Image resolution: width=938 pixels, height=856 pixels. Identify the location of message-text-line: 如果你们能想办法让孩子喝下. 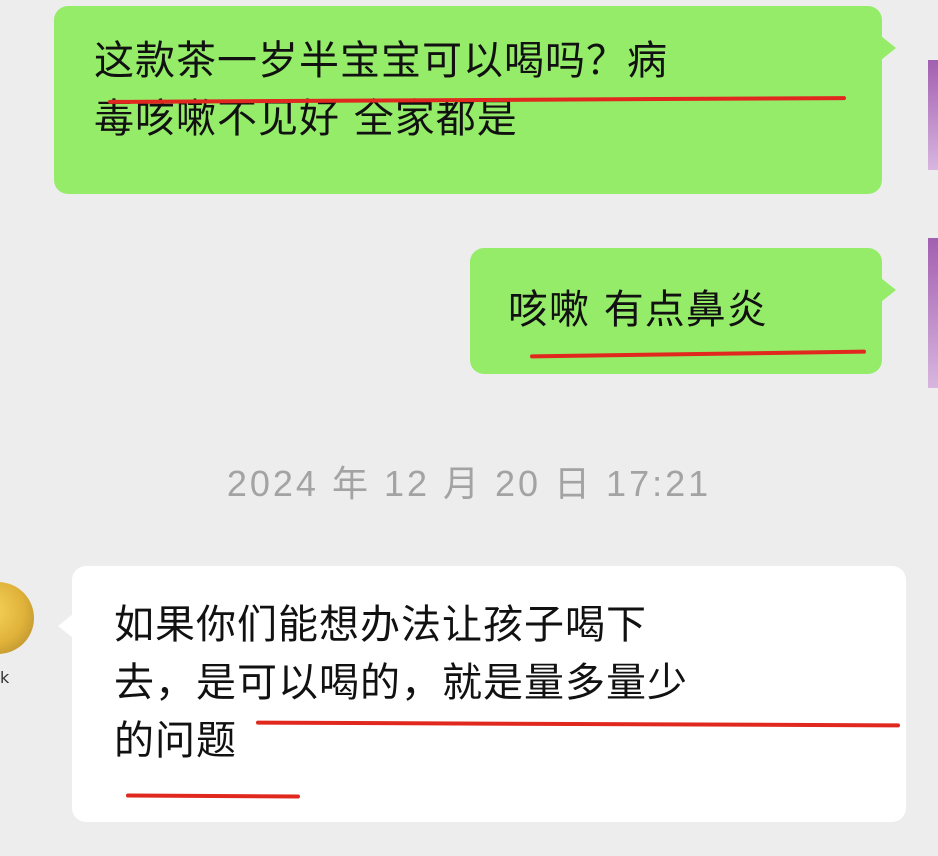
(380, 625).